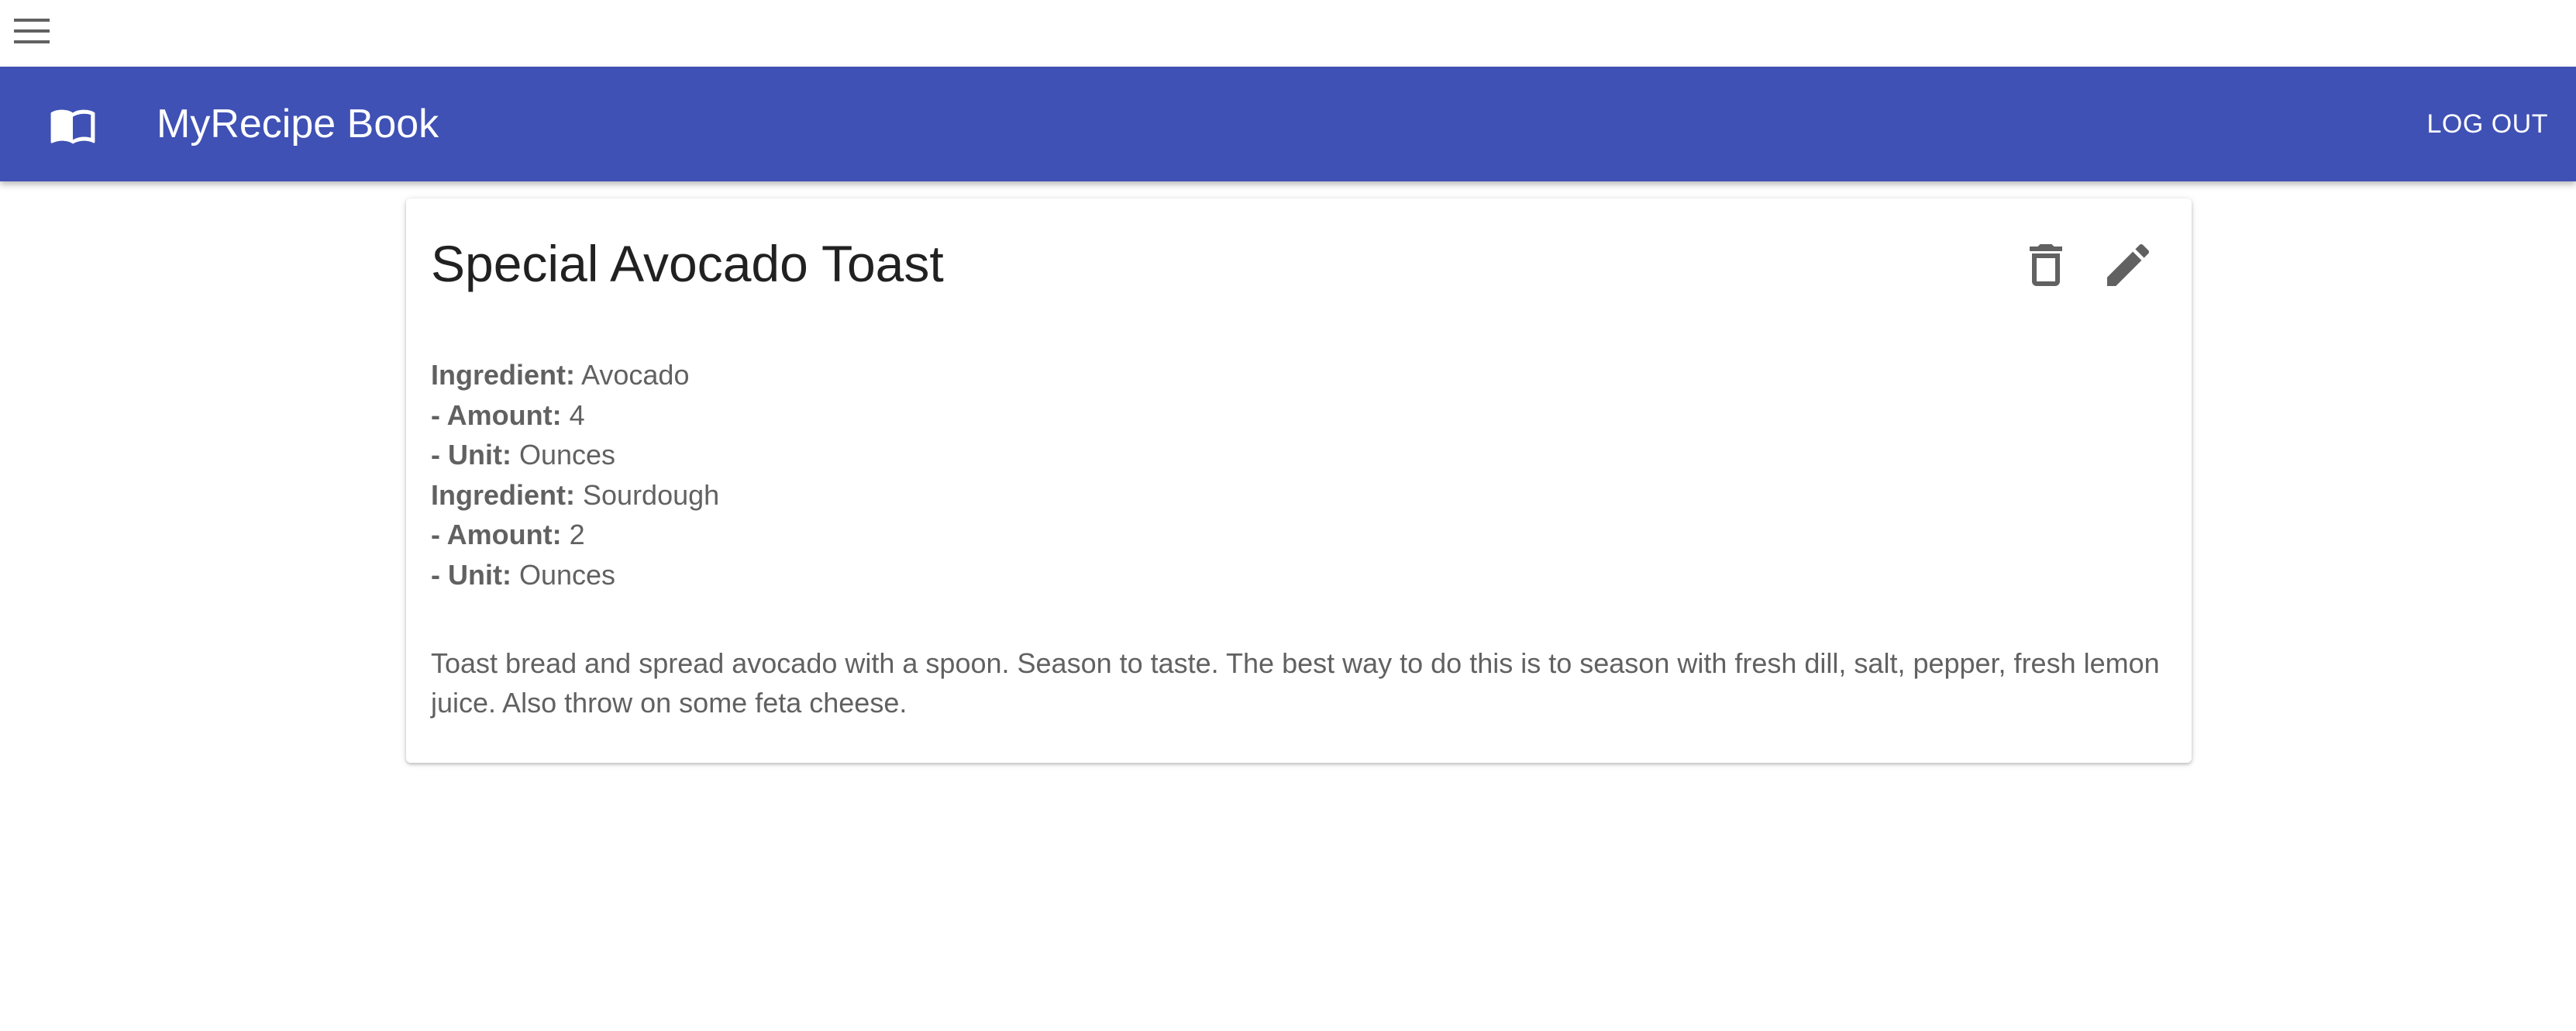 The height and width of the screenshot is (1031, 2576). What do you see at coordinates (635, 375) in the screenshot?
I see `ingredient-name: Avocado` at bounding box center [635, 375].